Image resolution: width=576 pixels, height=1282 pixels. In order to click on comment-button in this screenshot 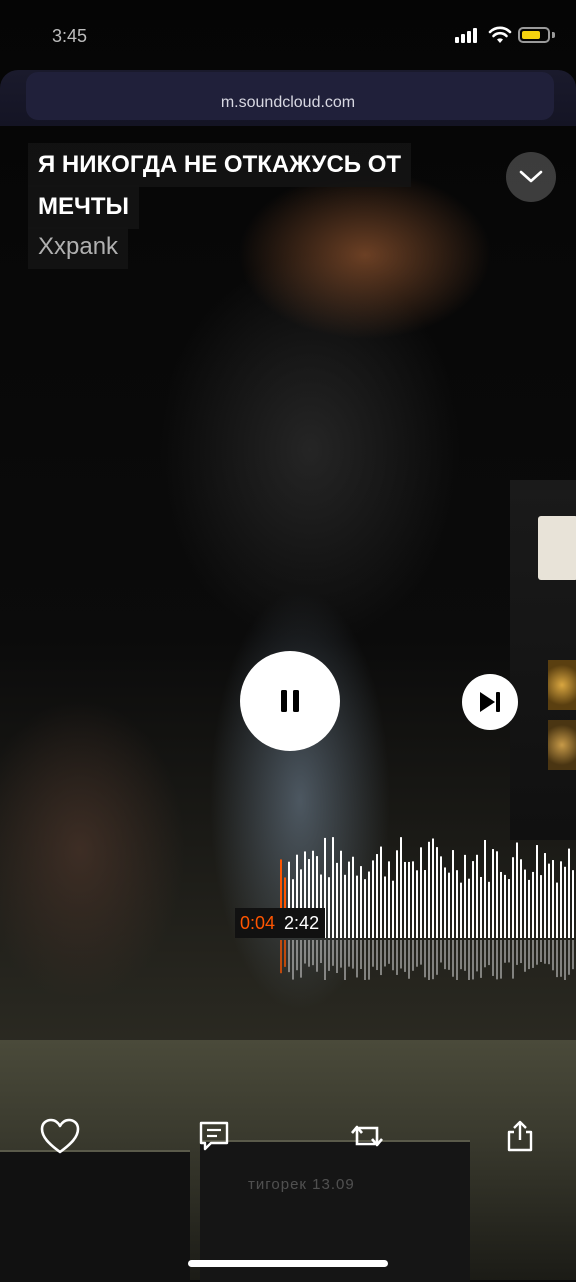, I will do `click(214, 1136)`.